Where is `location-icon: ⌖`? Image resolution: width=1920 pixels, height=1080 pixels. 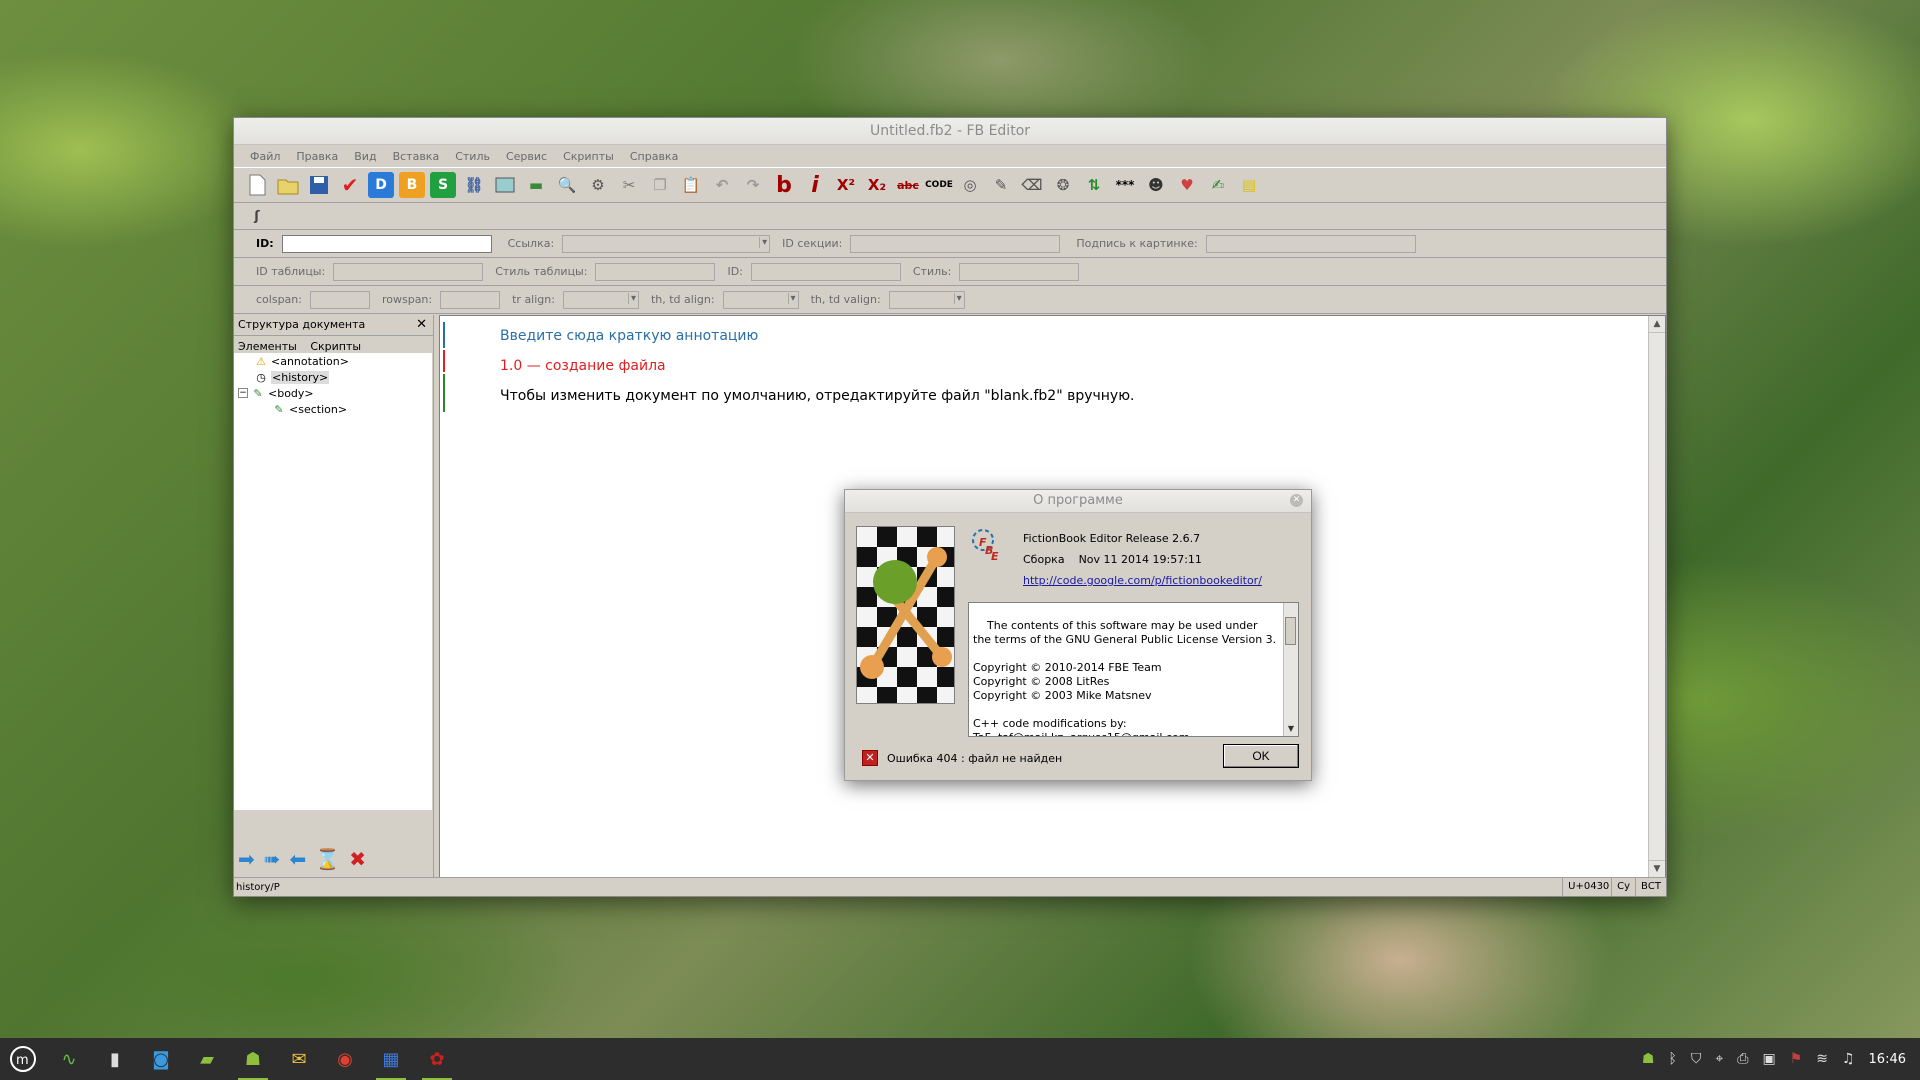 location-icon: ⌖ is located at coordinates (1719, 1059).